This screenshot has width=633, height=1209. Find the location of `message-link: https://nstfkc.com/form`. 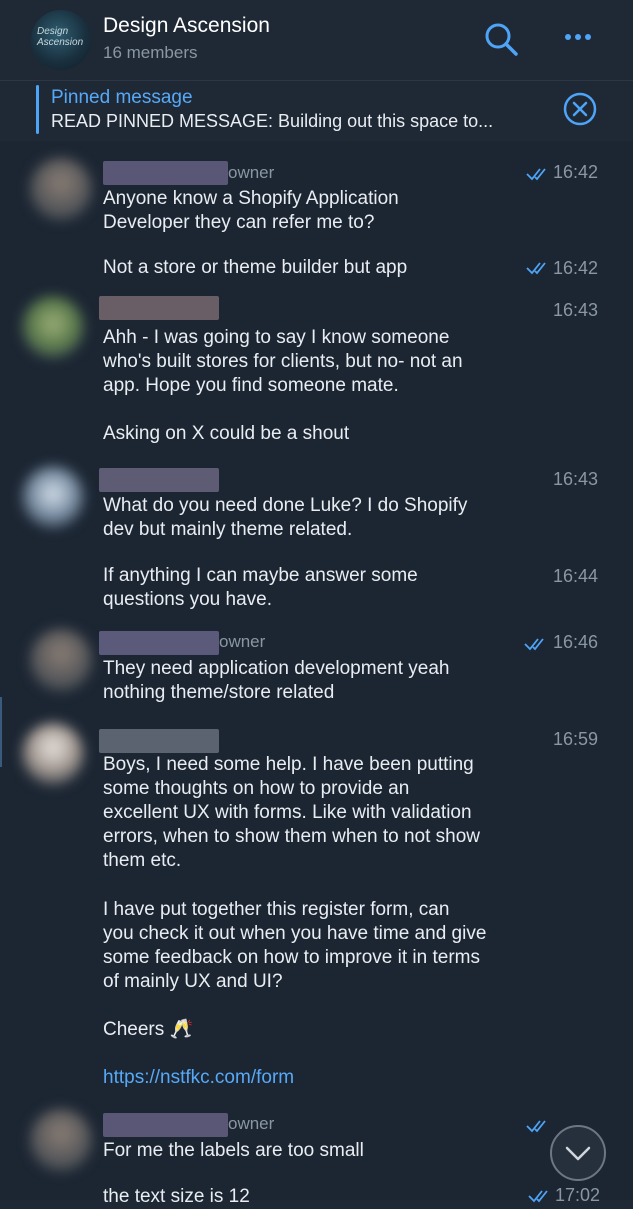

message-link: https://nstfkc.com/form is located at coordinates (198, 1078).